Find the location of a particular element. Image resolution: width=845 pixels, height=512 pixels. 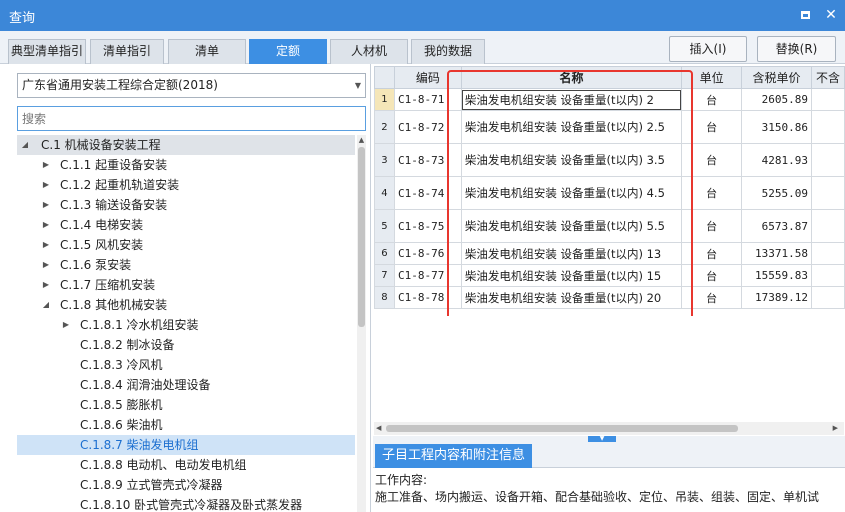

table-row: 1 C1-8-71 柴油发电机组安装 设备重量(t以内) 2 台 2605.89 is located at coordinates (609, 99).